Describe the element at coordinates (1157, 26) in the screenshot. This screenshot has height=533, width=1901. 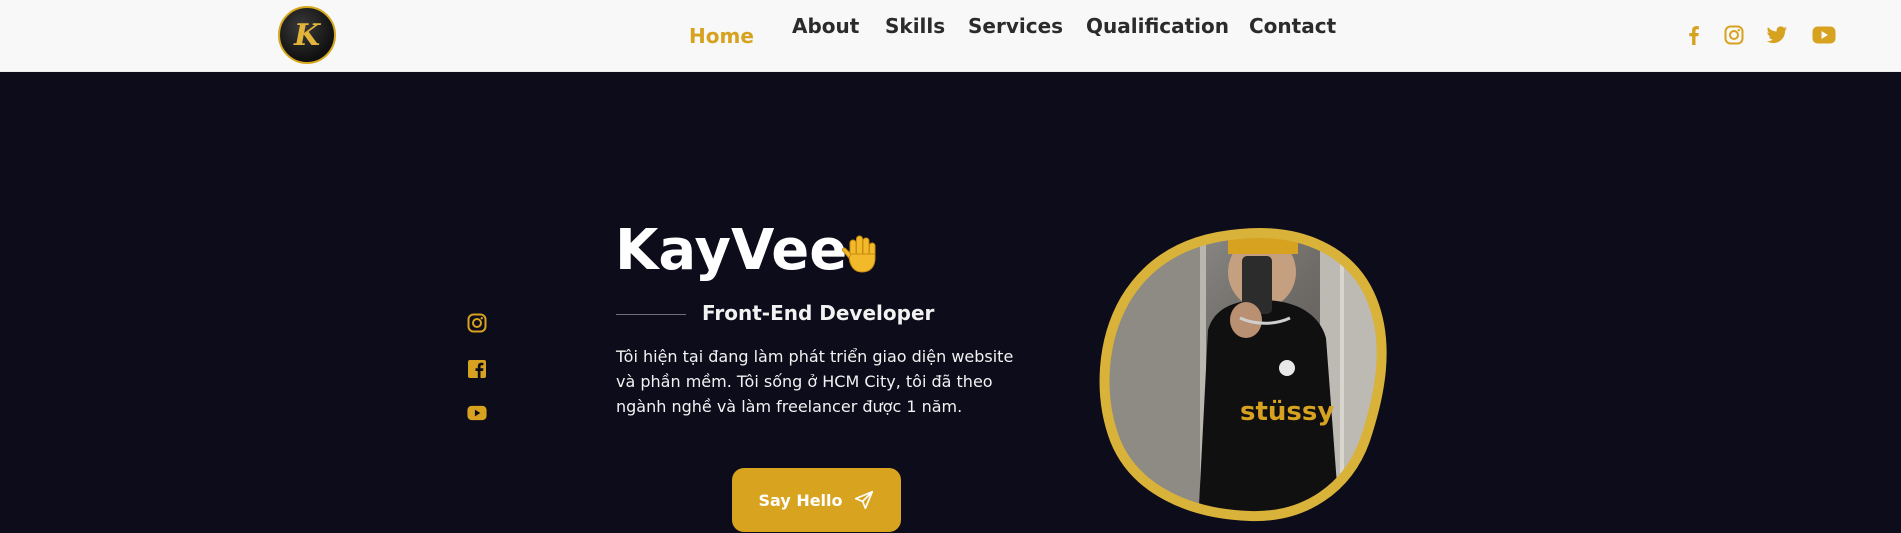
I see `nav-qualification: Qualification` at that location.